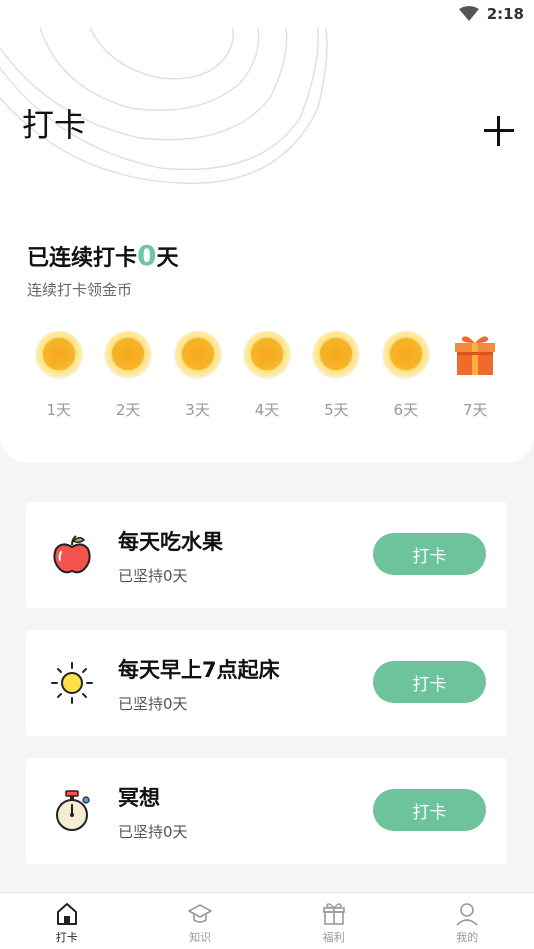 This screenshot has height=949, width=534. I want to click on nav-label: 打卡, so click(66, 937).